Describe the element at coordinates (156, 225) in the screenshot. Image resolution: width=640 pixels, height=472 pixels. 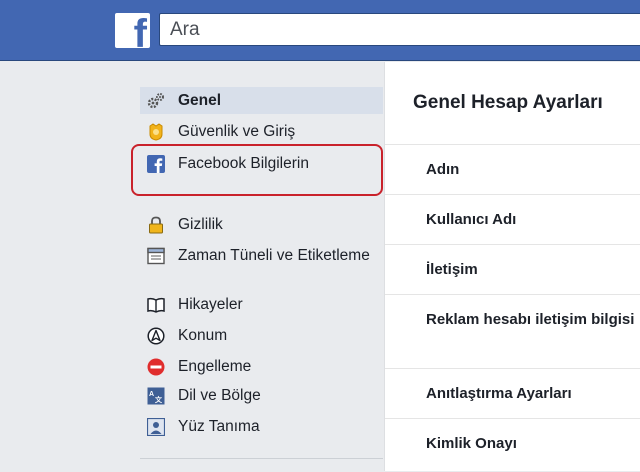
I see `lock-icon` at that location.